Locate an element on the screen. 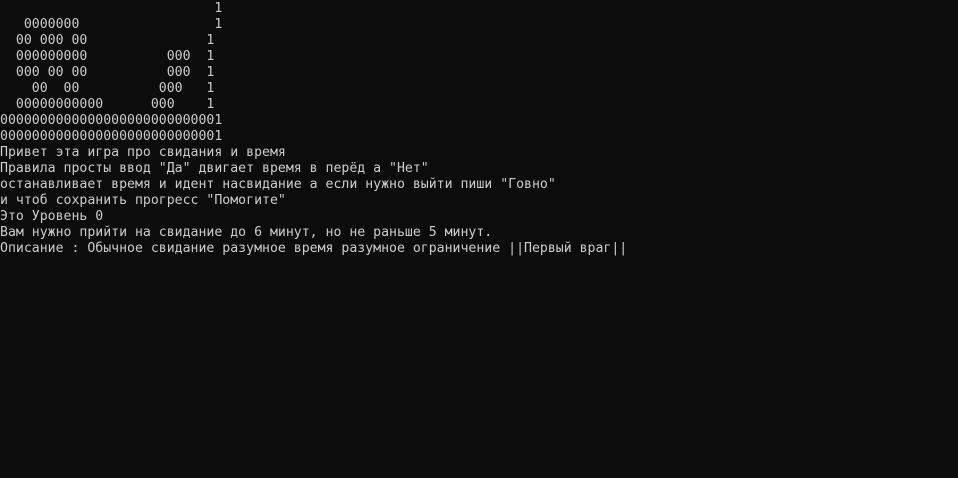 This screenshot has width=958, height=478. greeting-line: Привет эта игра про свидания и время is located at coordinates (143, 152).